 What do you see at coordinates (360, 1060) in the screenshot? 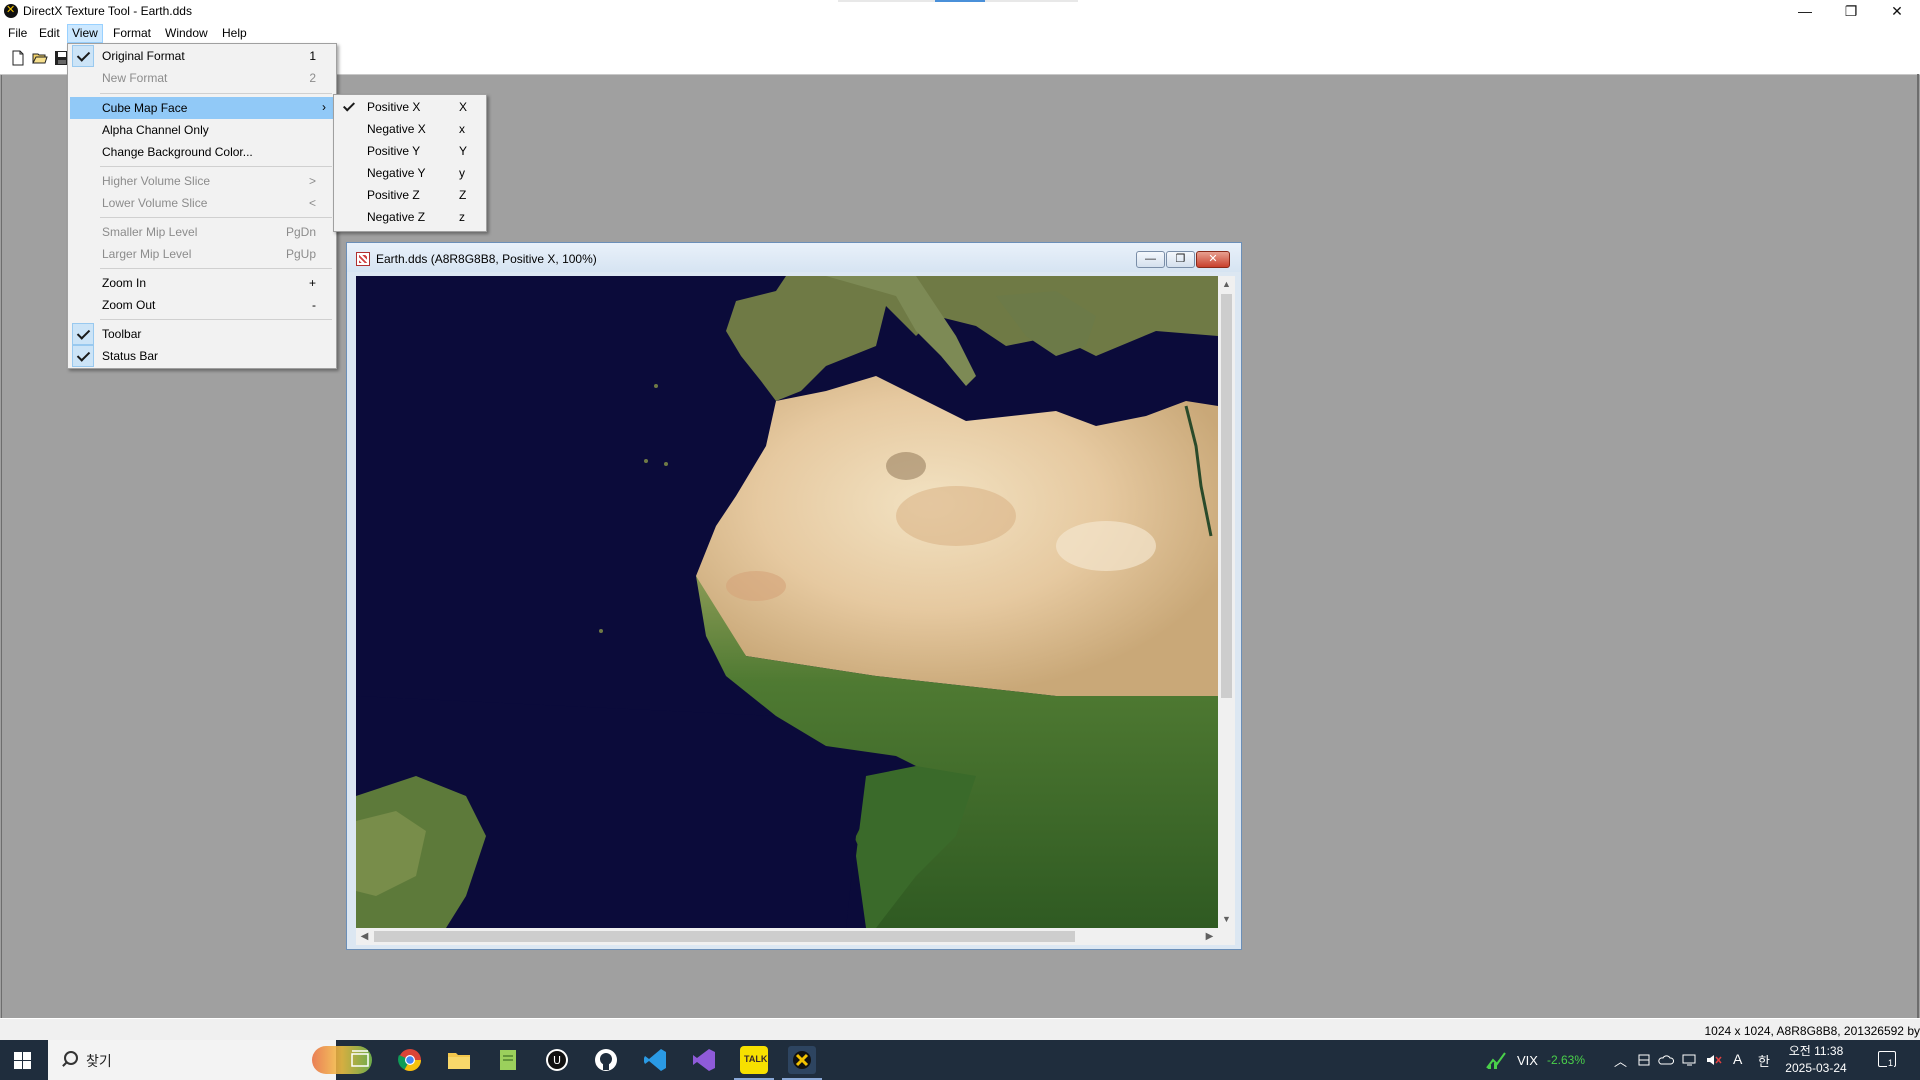
I see `task-view-icon` at bounding box center [360, 1060].